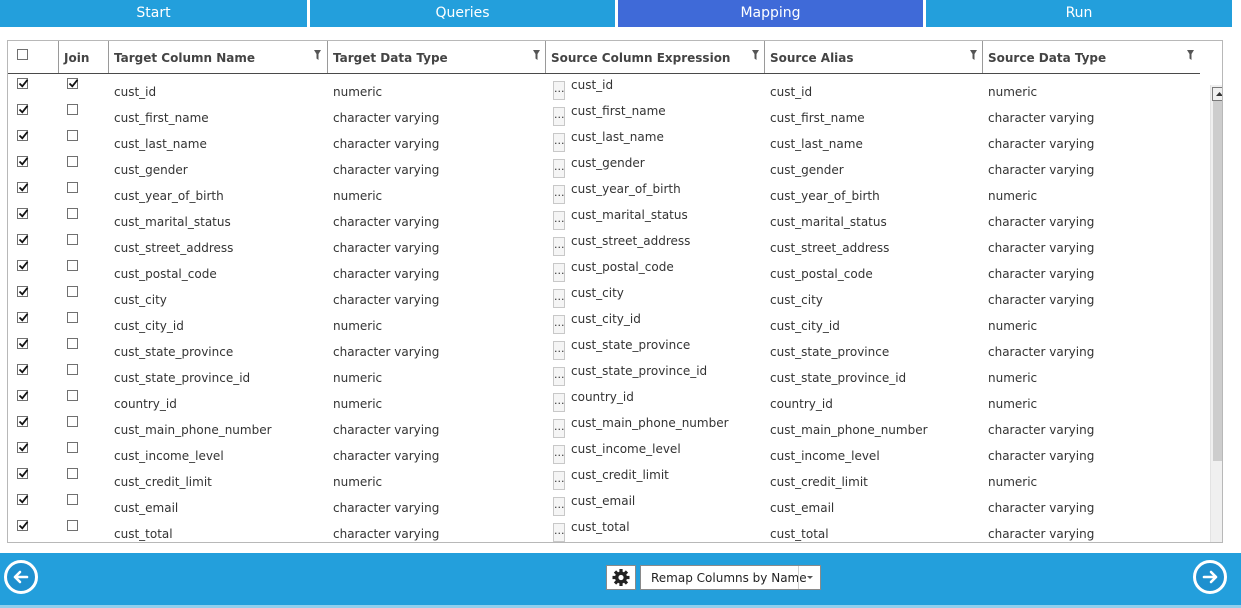 The image size is (1241, 608). Describe the element at coordinates (438, 531) in the screenshot. I see `target-data-type-cell: character varying` at that location.